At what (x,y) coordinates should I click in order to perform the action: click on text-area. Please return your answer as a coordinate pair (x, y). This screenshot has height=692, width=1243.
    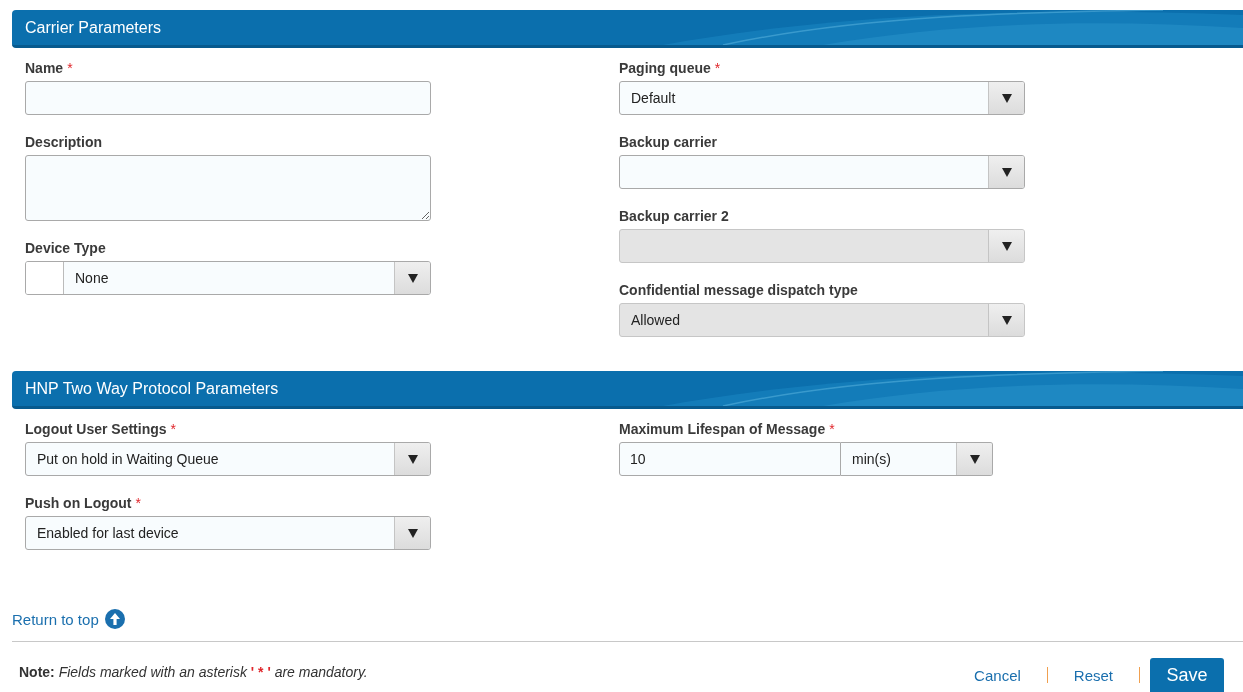
    Looking at the image, I should click on (228, 188).